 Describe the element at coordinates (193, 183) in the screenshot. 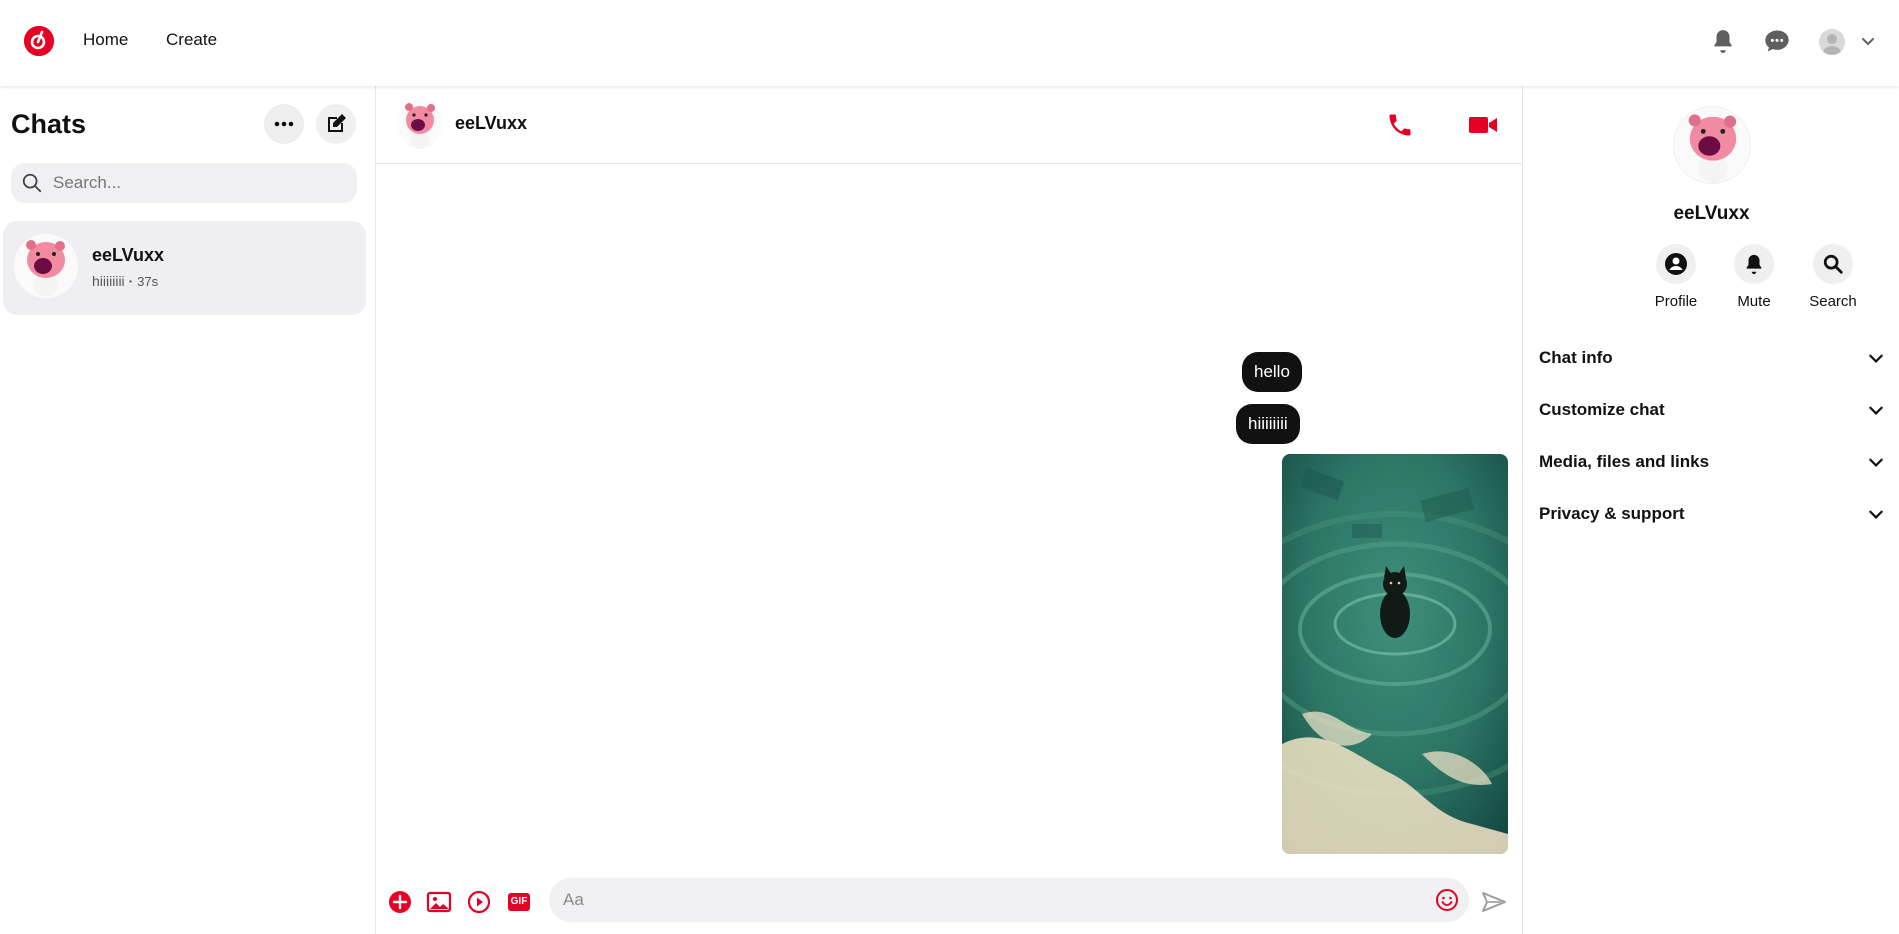

I see `chat-search-input` at that location.